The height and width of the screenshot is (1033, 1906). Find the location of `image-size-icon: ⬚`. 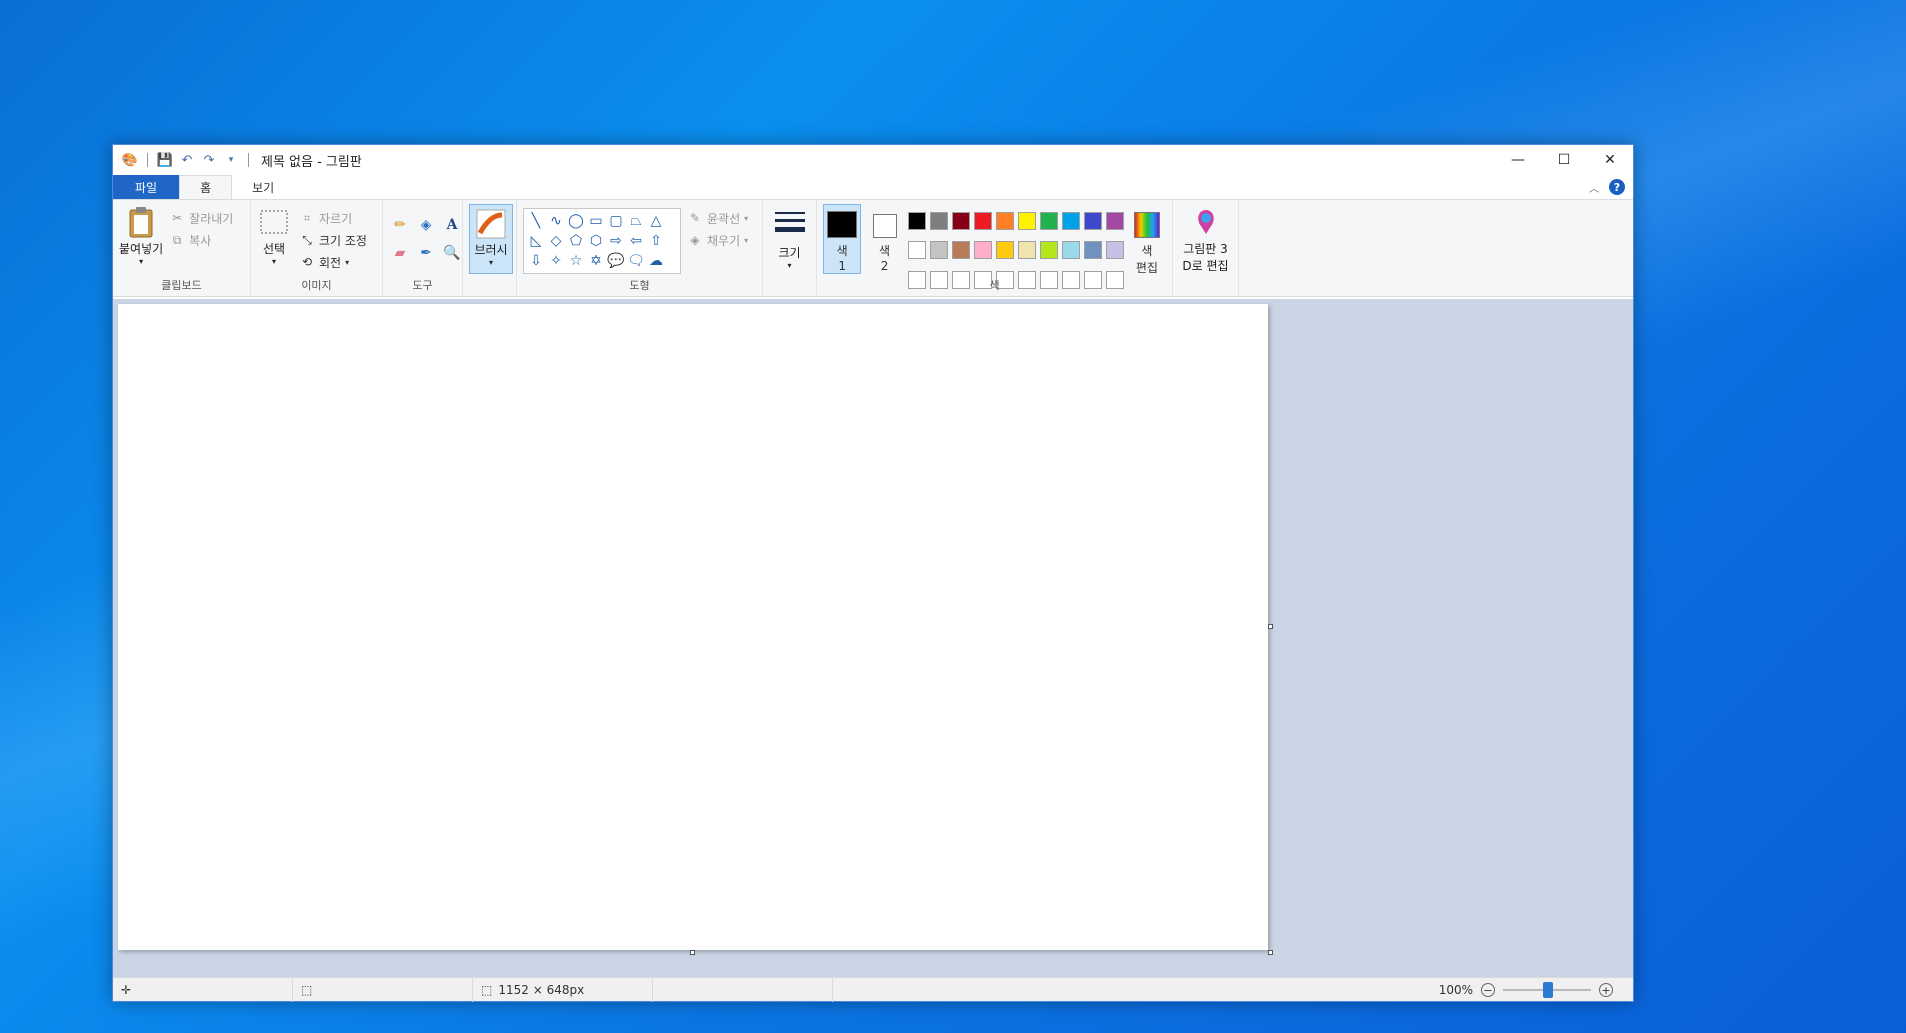

image-size-icon: ⬚ is located at coordinates (487, 989).